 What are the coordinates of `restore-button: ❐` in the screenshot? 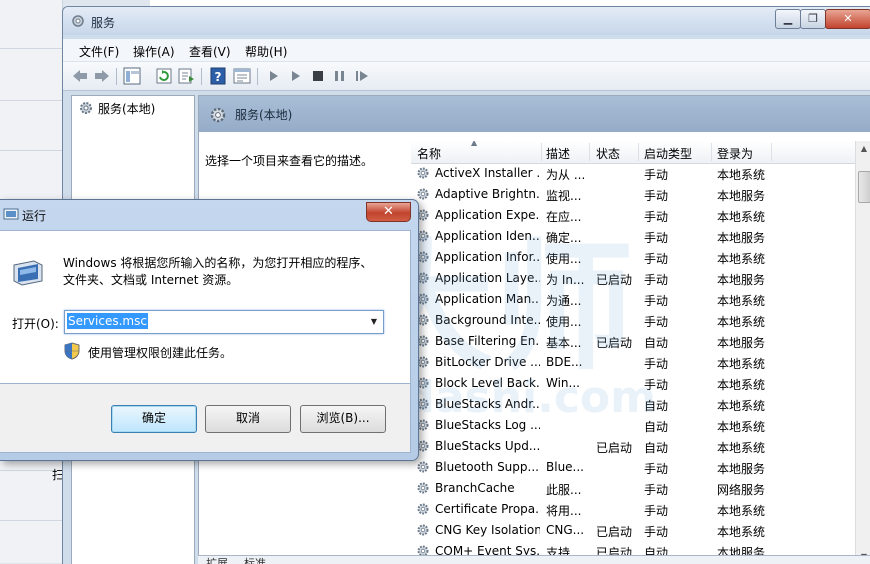 It's located at (813, 19).